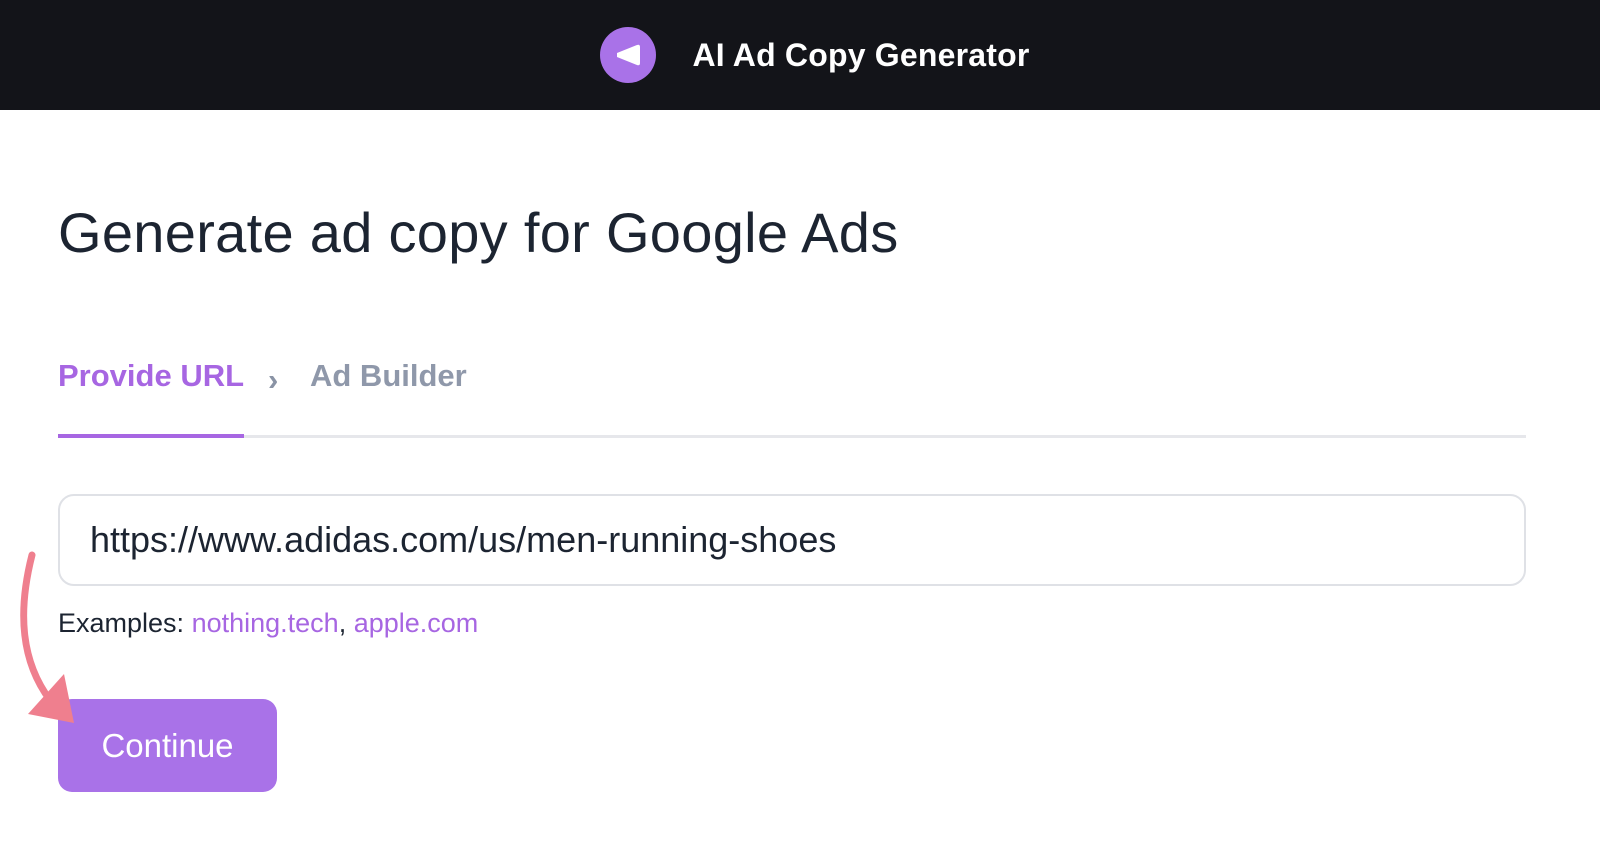 Image resolution: width=1600 pixels, height=850 pixels. Describe the element at coordinates (416, 623) in the screenshot. I see `example-link-apple: apple.com` at that location.